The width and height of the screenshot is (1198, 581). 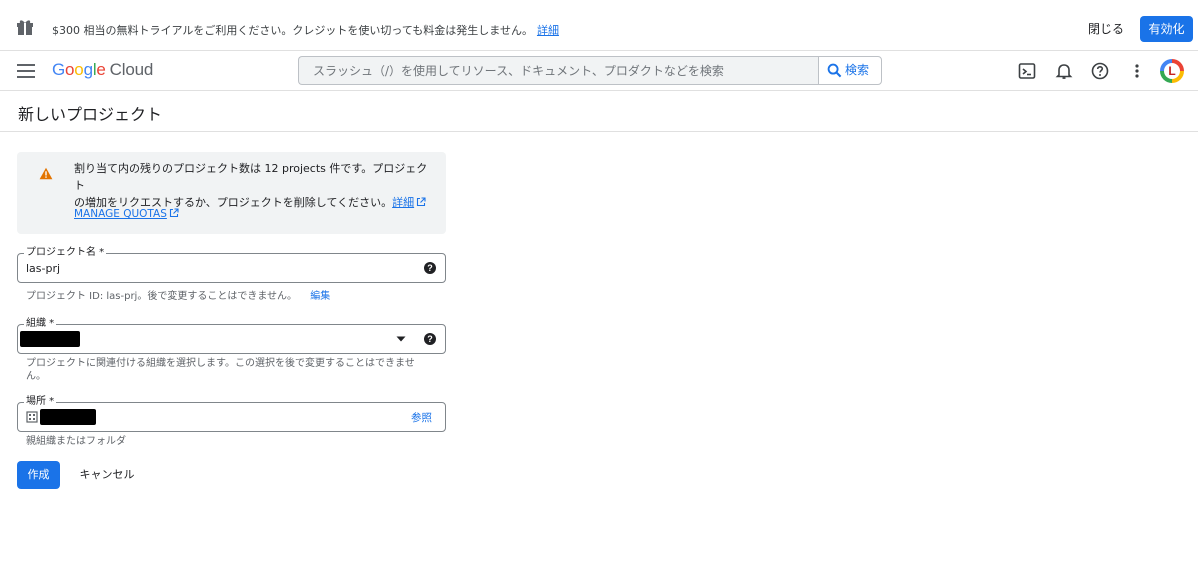 What do you see at coordinates (1166, 29) in the screenshot?
I see `activate-button: 有効化` at bounding box center [1166, 29].